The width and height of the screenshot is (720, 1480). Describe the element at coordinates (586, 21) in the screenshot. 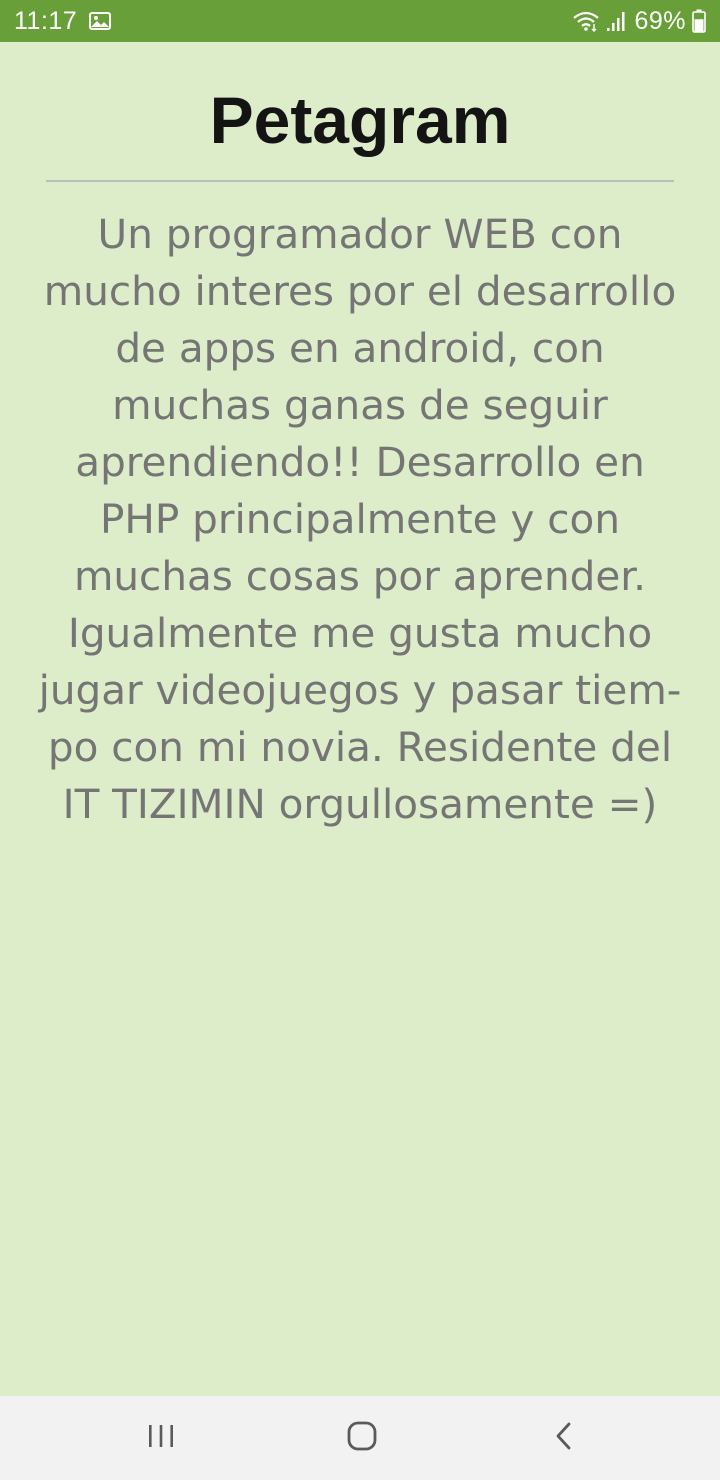

I see `wifi-icon` at that location.